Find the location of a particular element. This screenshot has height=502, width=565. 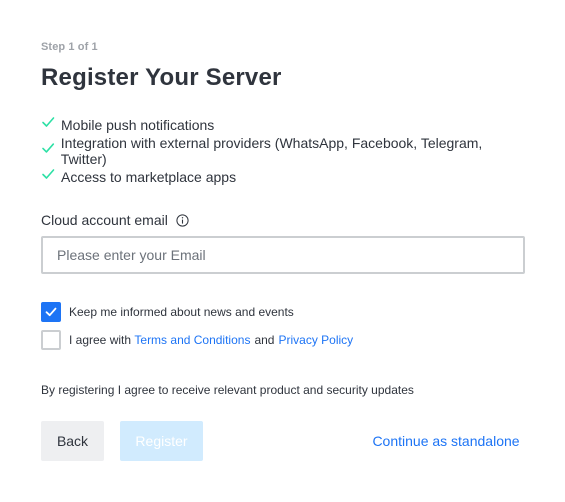

feature-item: Access to marketplace apps is located at coordinates (283, 177).